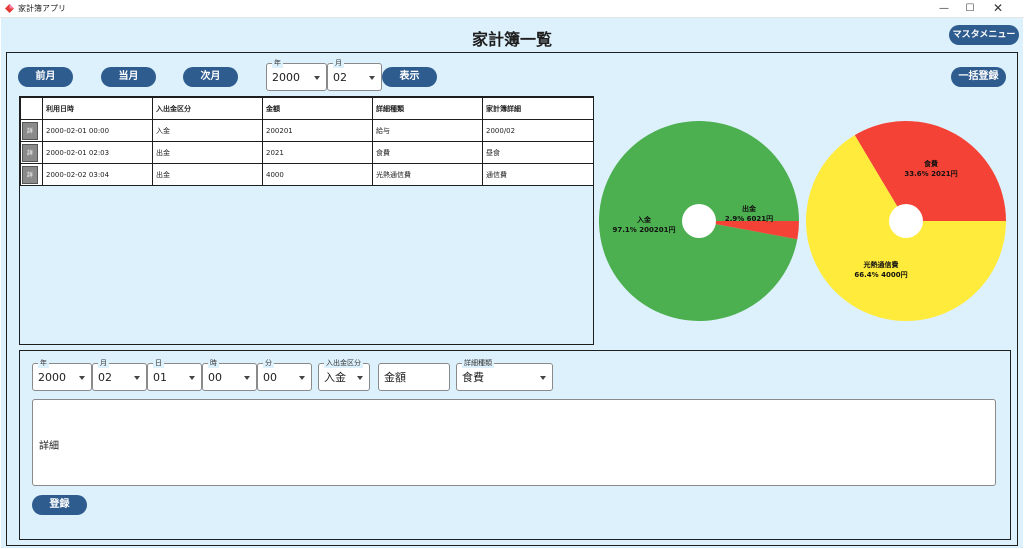  Describe the element at coordinates (45, 77) in the screenshot. I see `prev-month-button: 前月` at that location.